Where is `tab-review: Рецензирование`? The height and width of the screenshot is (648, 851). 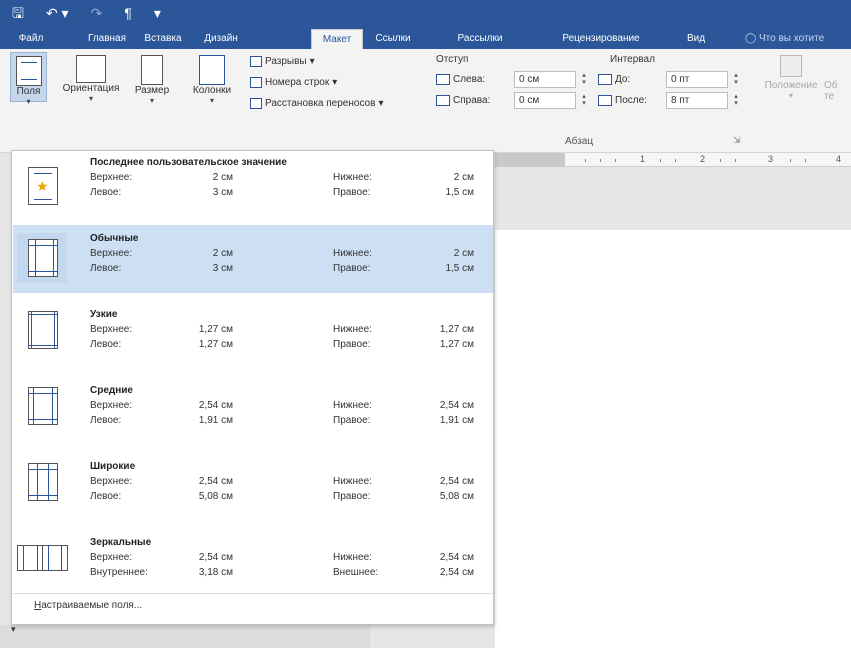
tab-review: Рецензирование is located at coordinates (601, 39).